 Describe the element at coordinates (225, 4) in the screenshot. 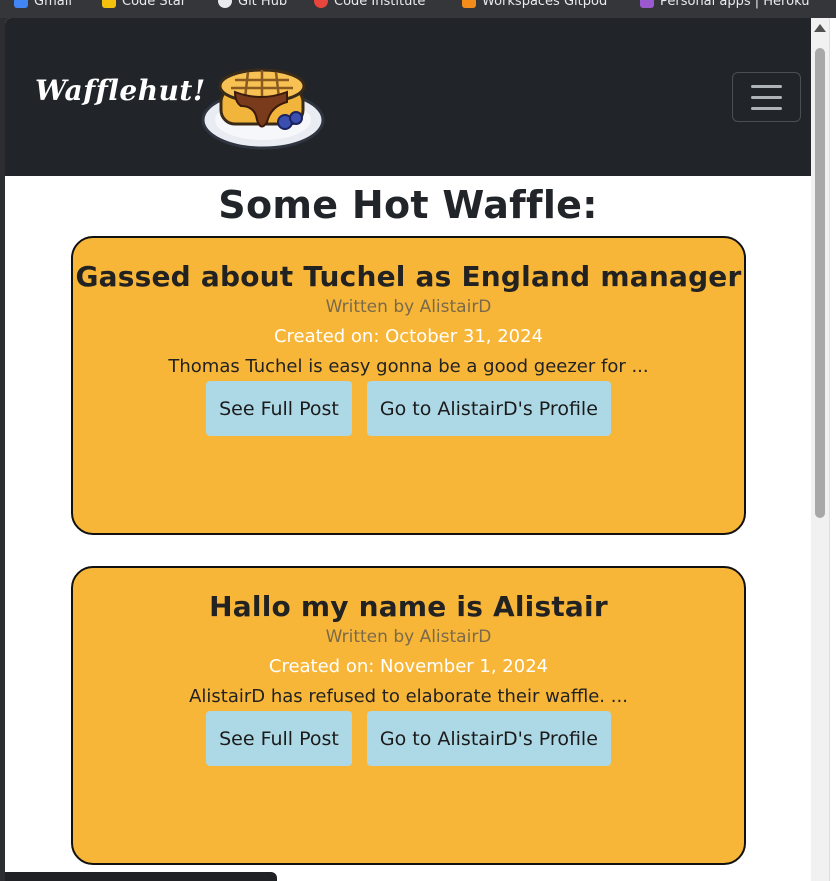

I see `github-icon` at that location.